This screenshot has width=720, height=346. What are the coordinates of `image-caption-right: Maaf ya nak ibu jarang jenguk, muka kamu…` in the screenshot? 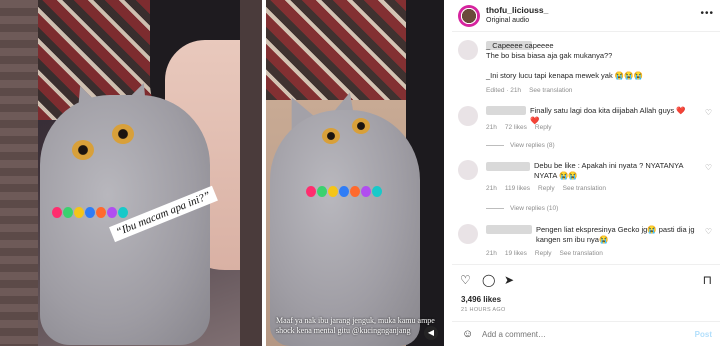 It's located at (355, 325).